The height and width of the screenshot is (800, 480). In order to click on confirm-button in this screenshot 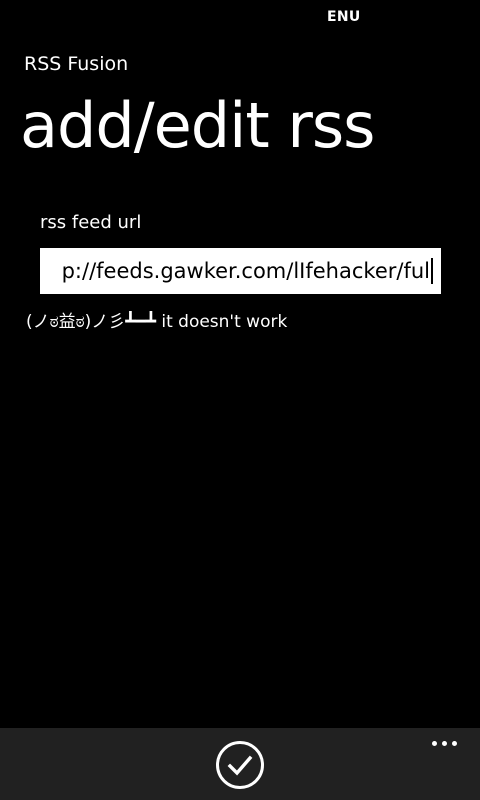, I will do `click(240, 765)`.